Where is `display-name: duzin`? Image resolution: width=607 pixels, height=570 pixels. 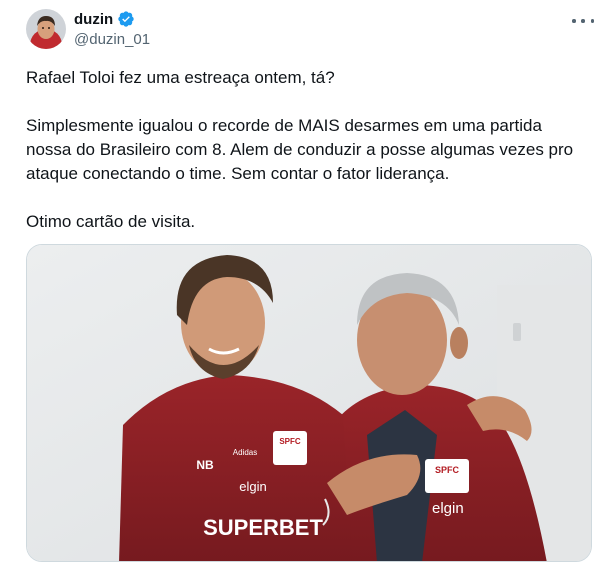
display-name: duzin is located at coordinates (93, 19).